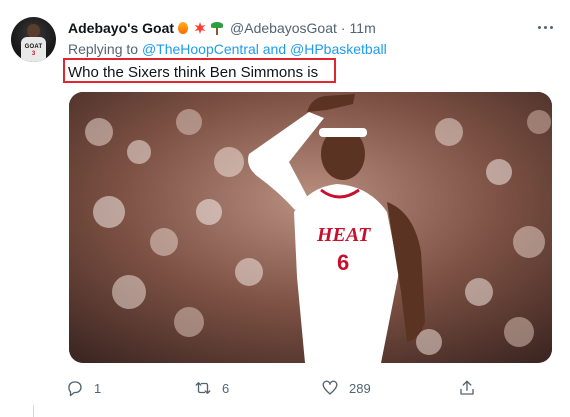 Image resolution: width=570 pixels, height=417 pixels. I want to click on avatar: GOAT 3, so click(33, 39).